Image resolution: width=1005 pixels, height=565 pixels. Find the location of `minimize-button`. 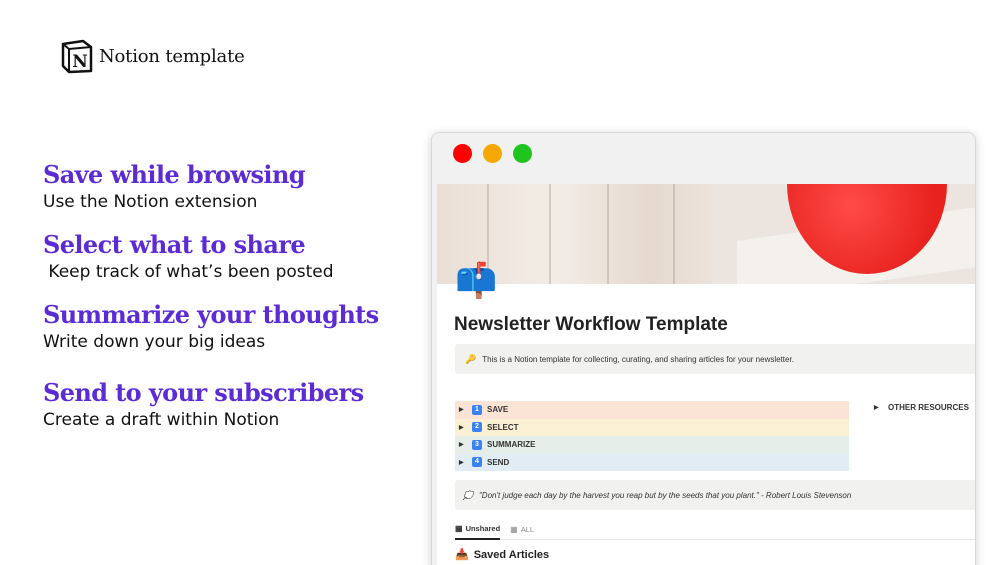

minimize-button is located at coordinates (492, 153).